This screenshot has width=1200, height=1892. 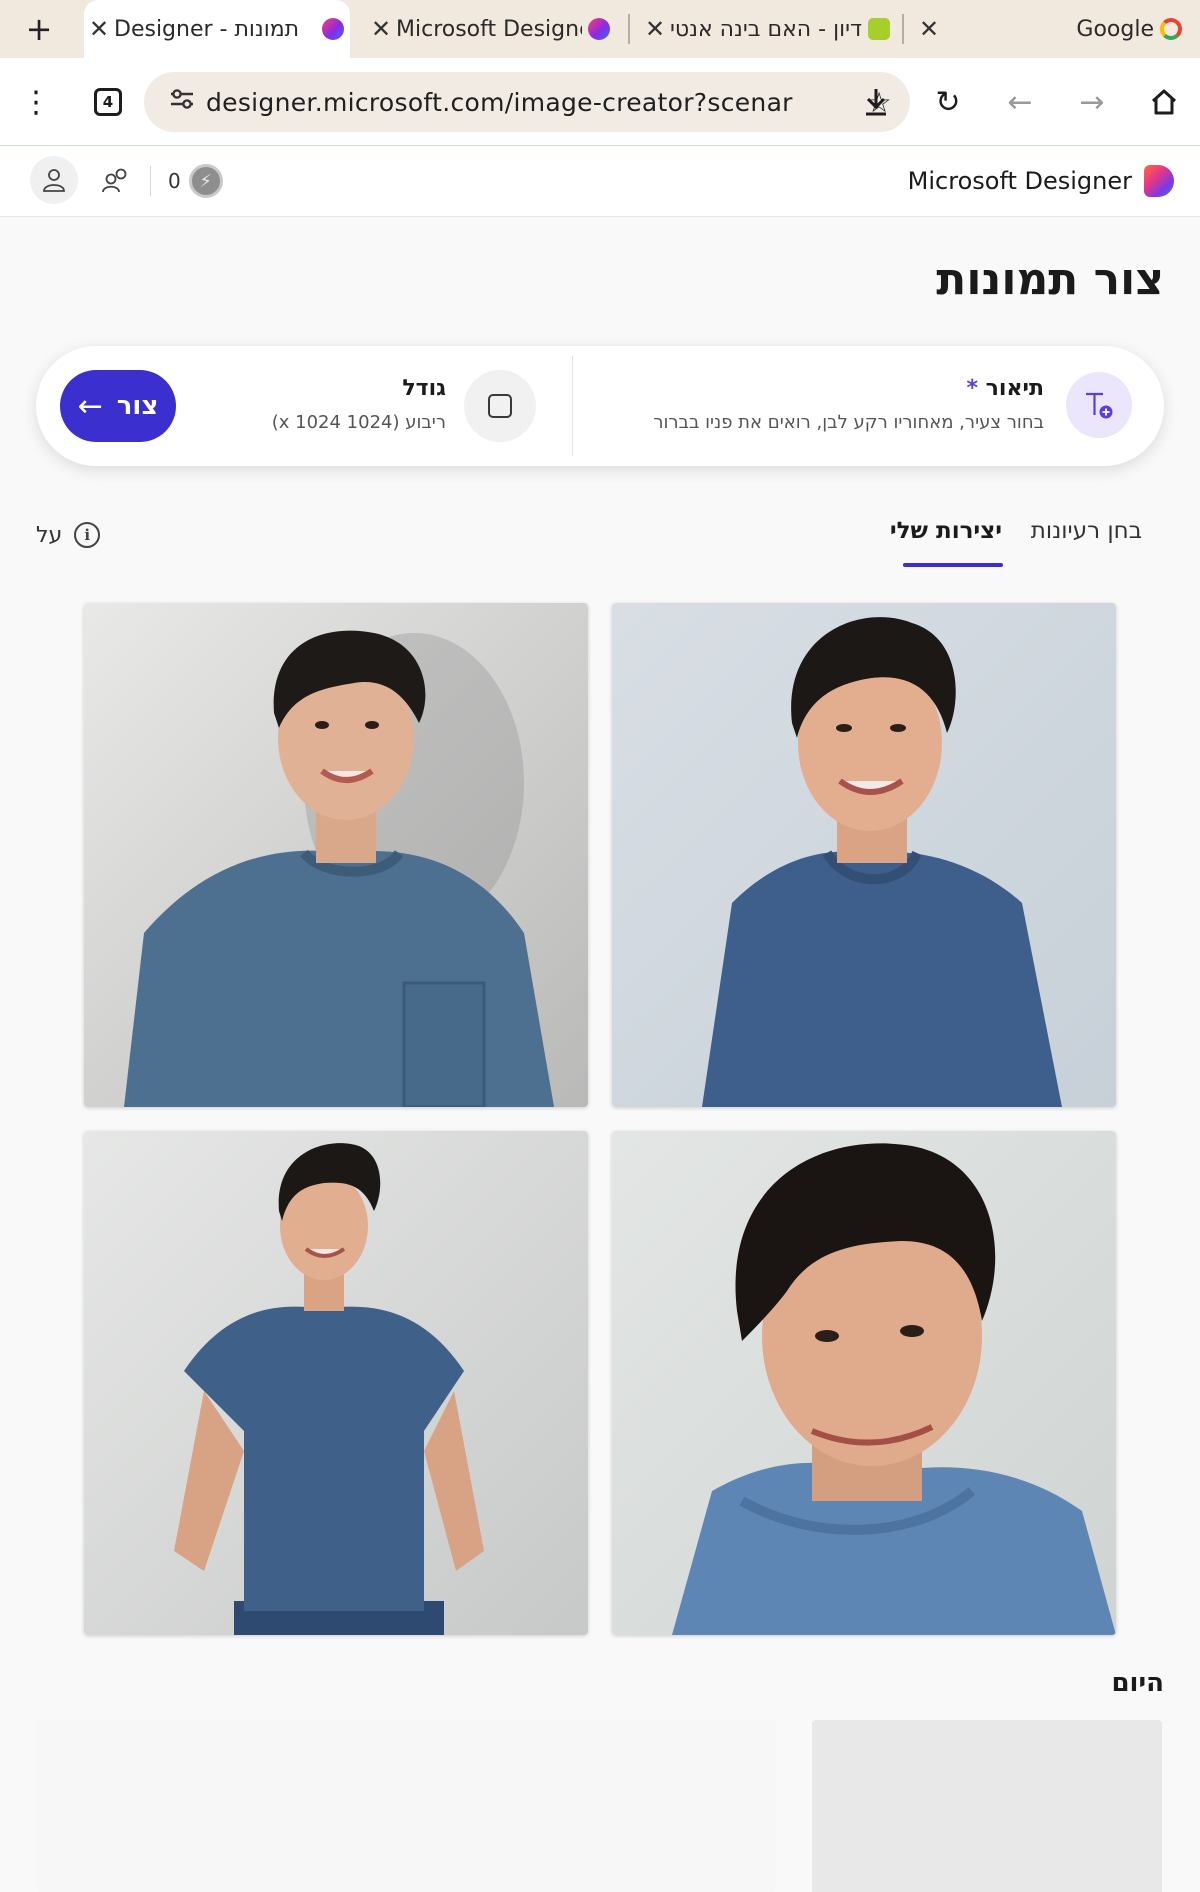 I want to click on profile-button, so click(x=54, y=180).